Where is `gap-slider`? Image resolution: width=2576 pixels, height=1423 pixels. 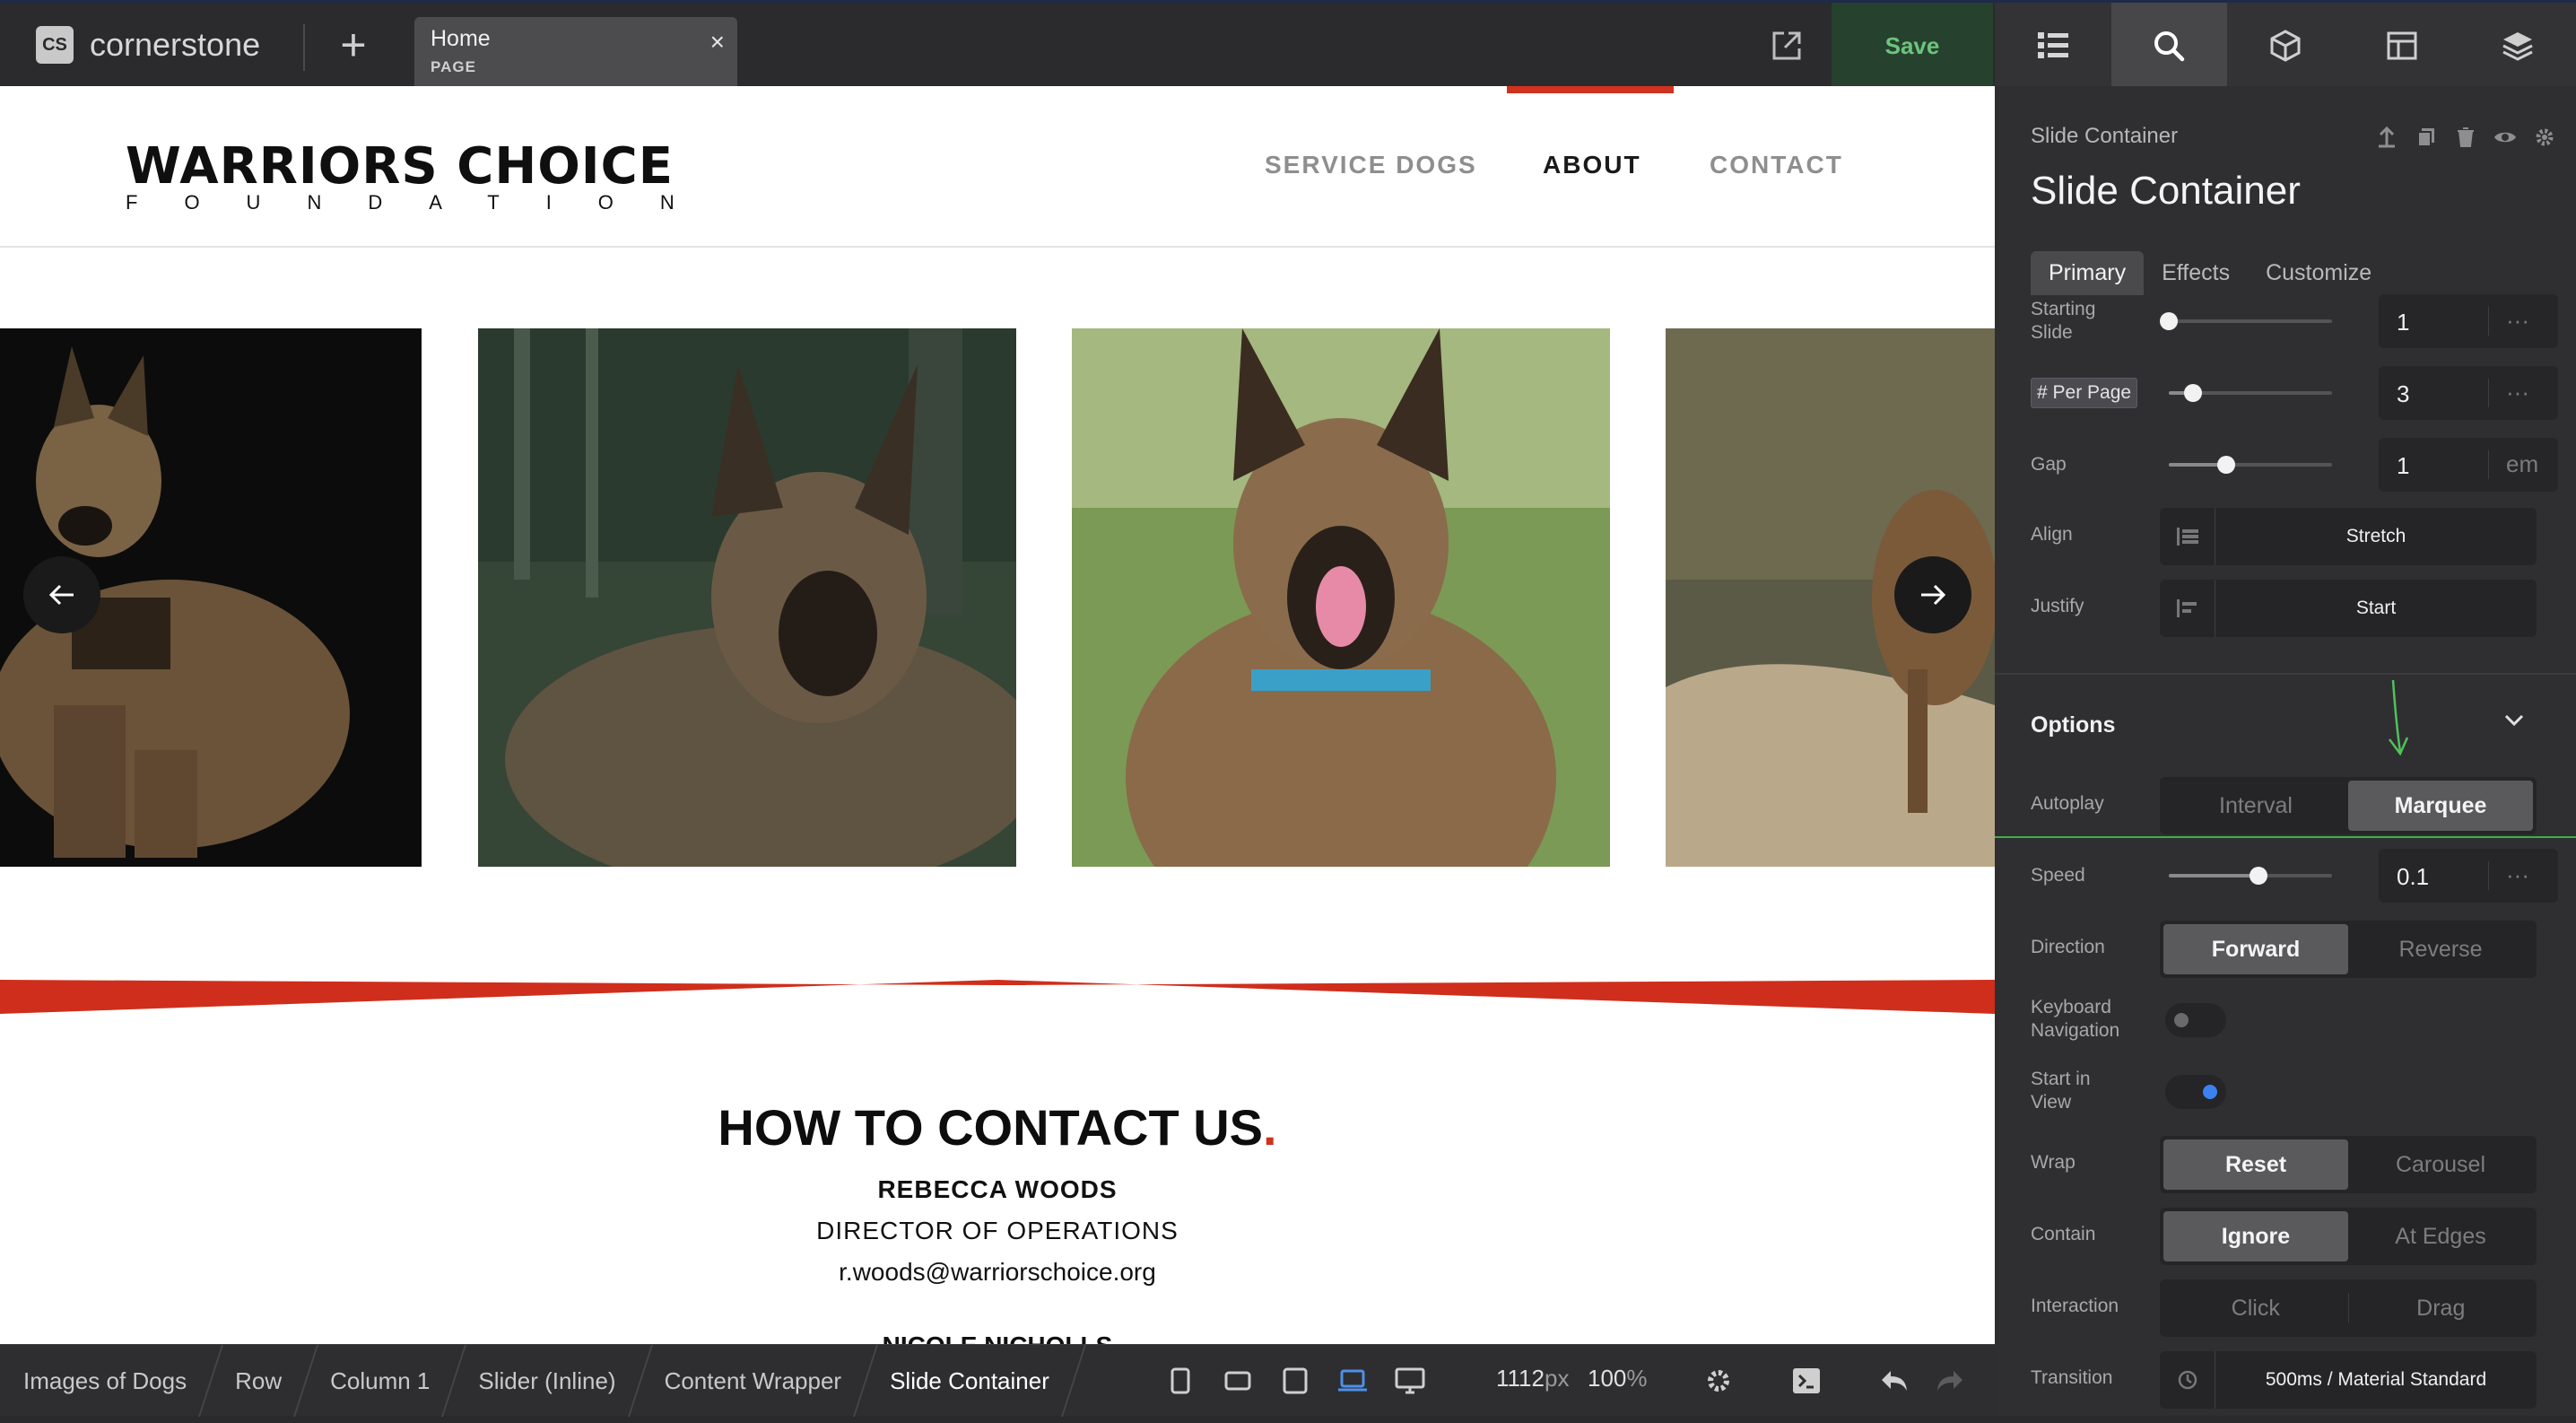 gap-slider is located at coordinates (2250, 465).